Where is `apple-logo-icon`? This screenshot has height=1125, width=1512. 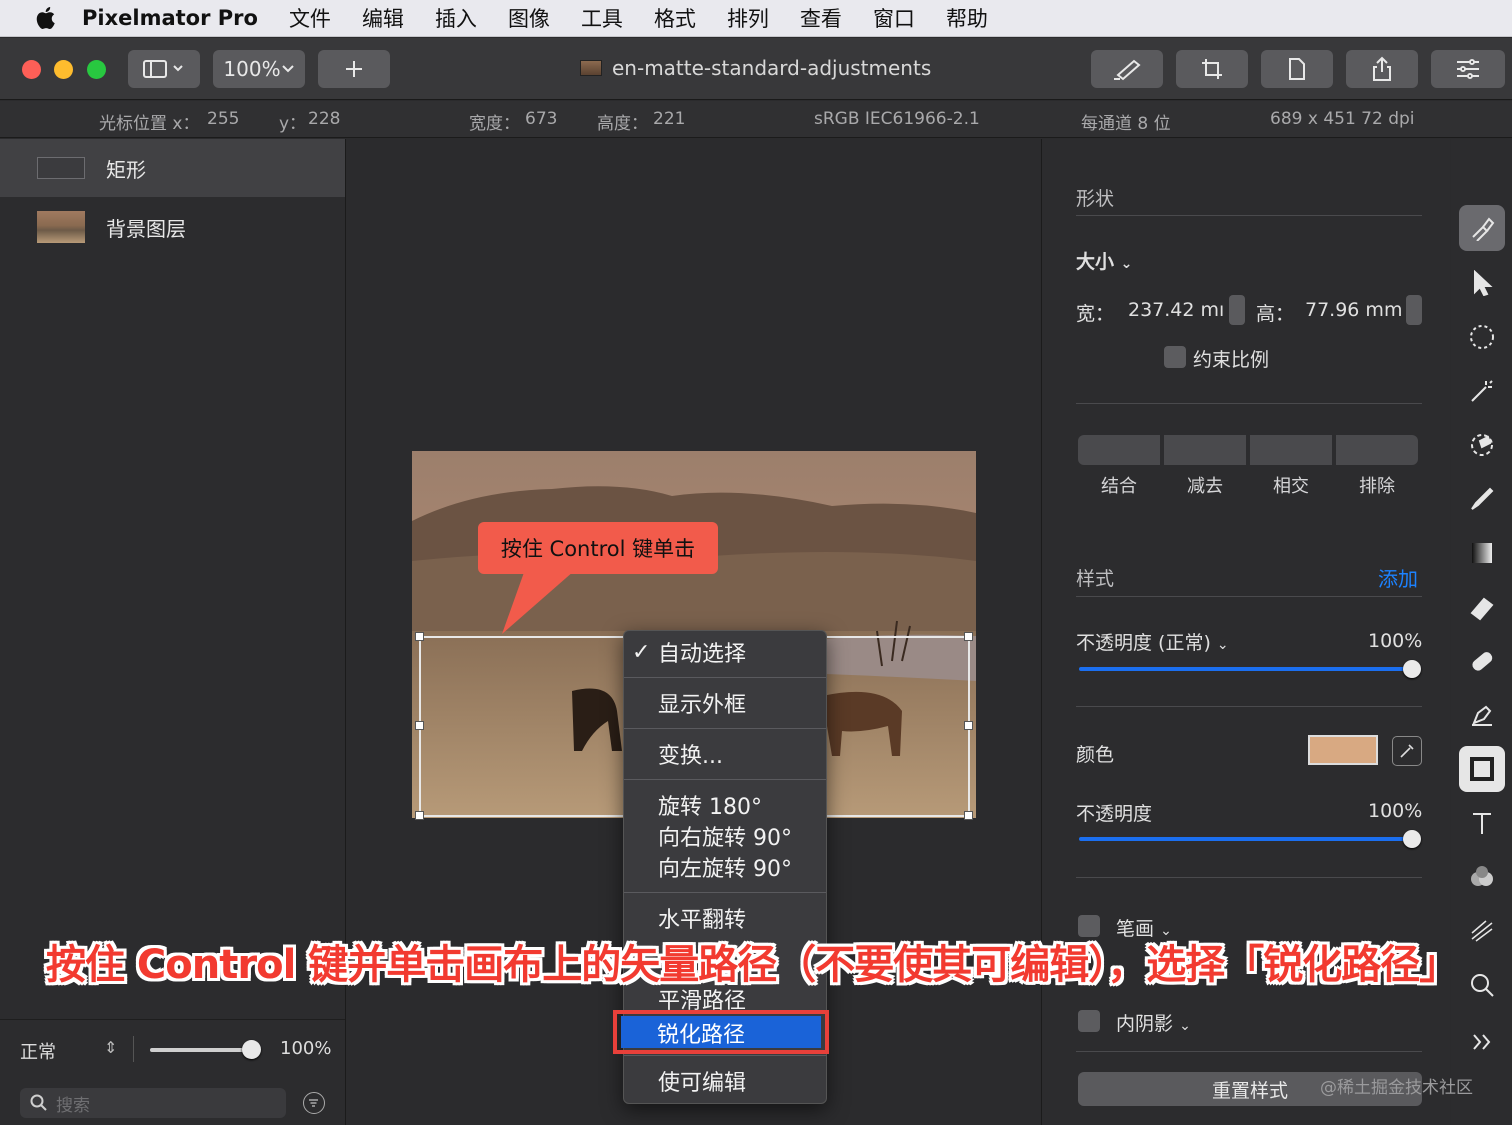
apple-logo-icon is located at coordinates (47, 18).